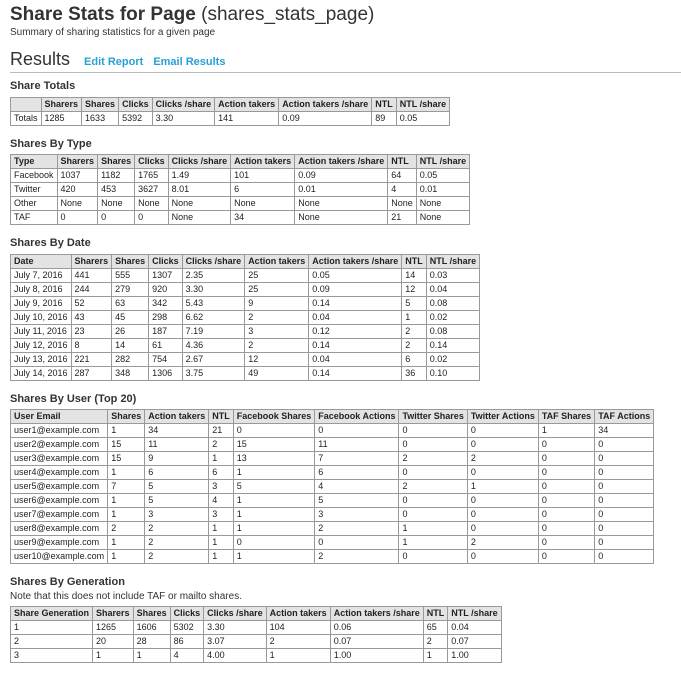 The width and height of the screenshot is (681, 677). What do you see at coordinates (41, 261) in the screenshot?
I see `column-header: Date` at bounding box center [41, 261].